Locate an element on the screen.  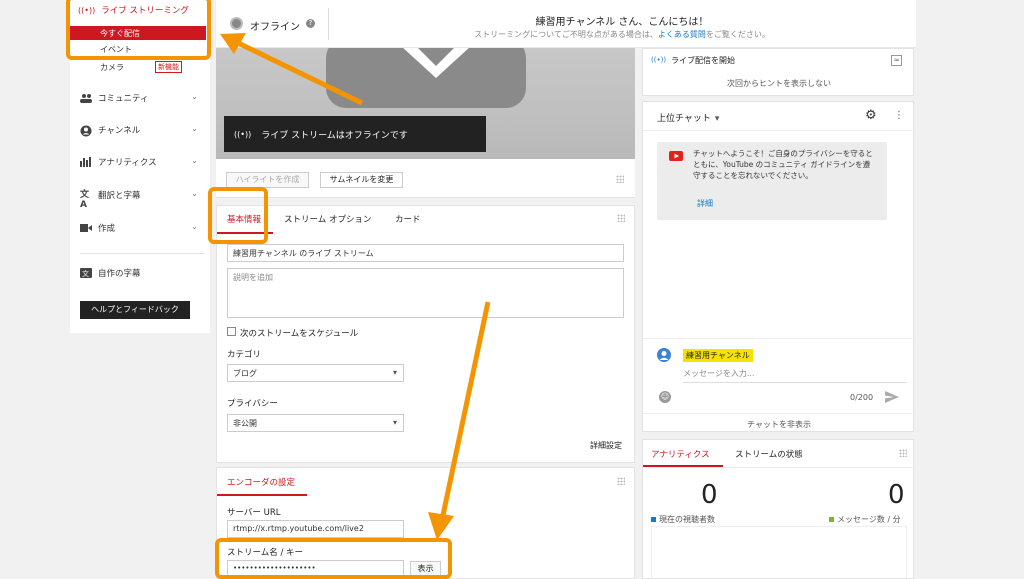
translate-icon: 文A is located at coordinates (85, 200).